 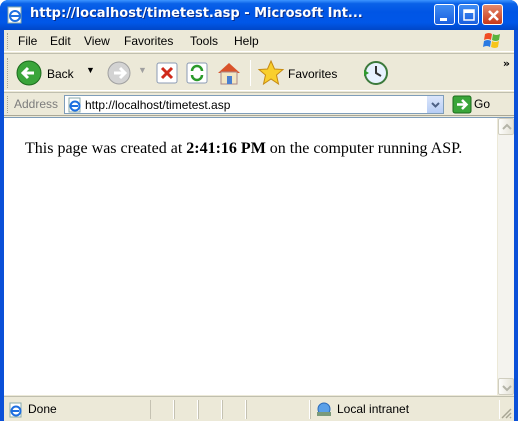 I want to click on back-label: Back, so click(x=60, y=74).